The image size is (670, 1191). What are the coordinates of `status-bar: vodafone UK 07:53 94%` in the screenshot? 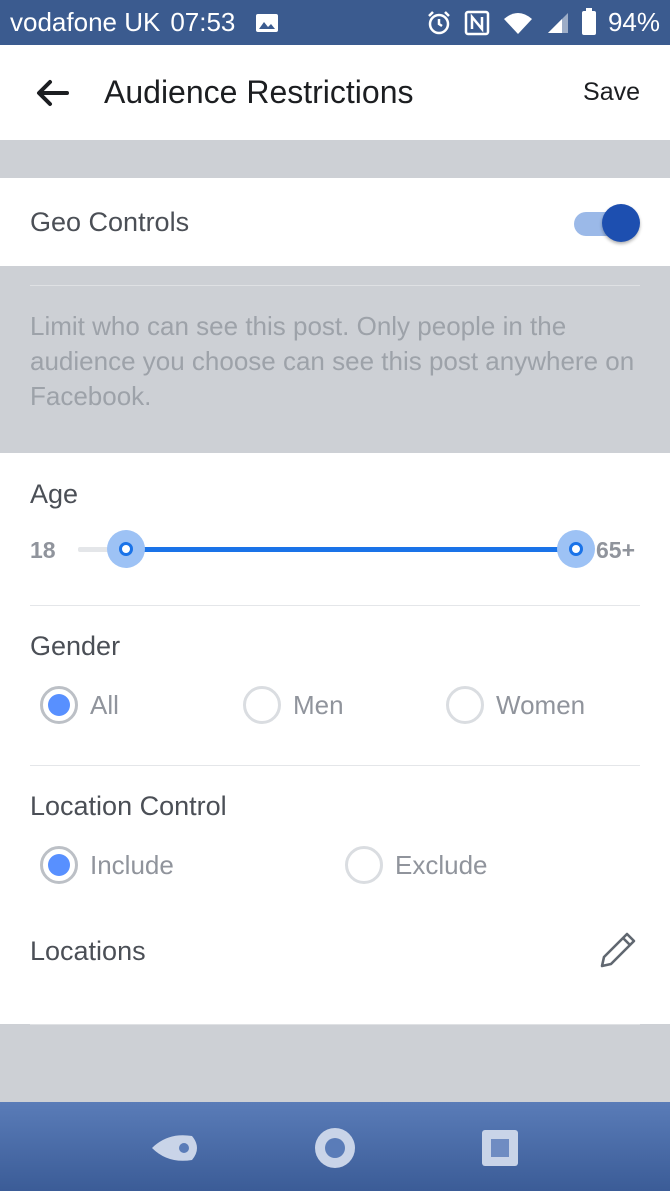 It's located at (335, 22).